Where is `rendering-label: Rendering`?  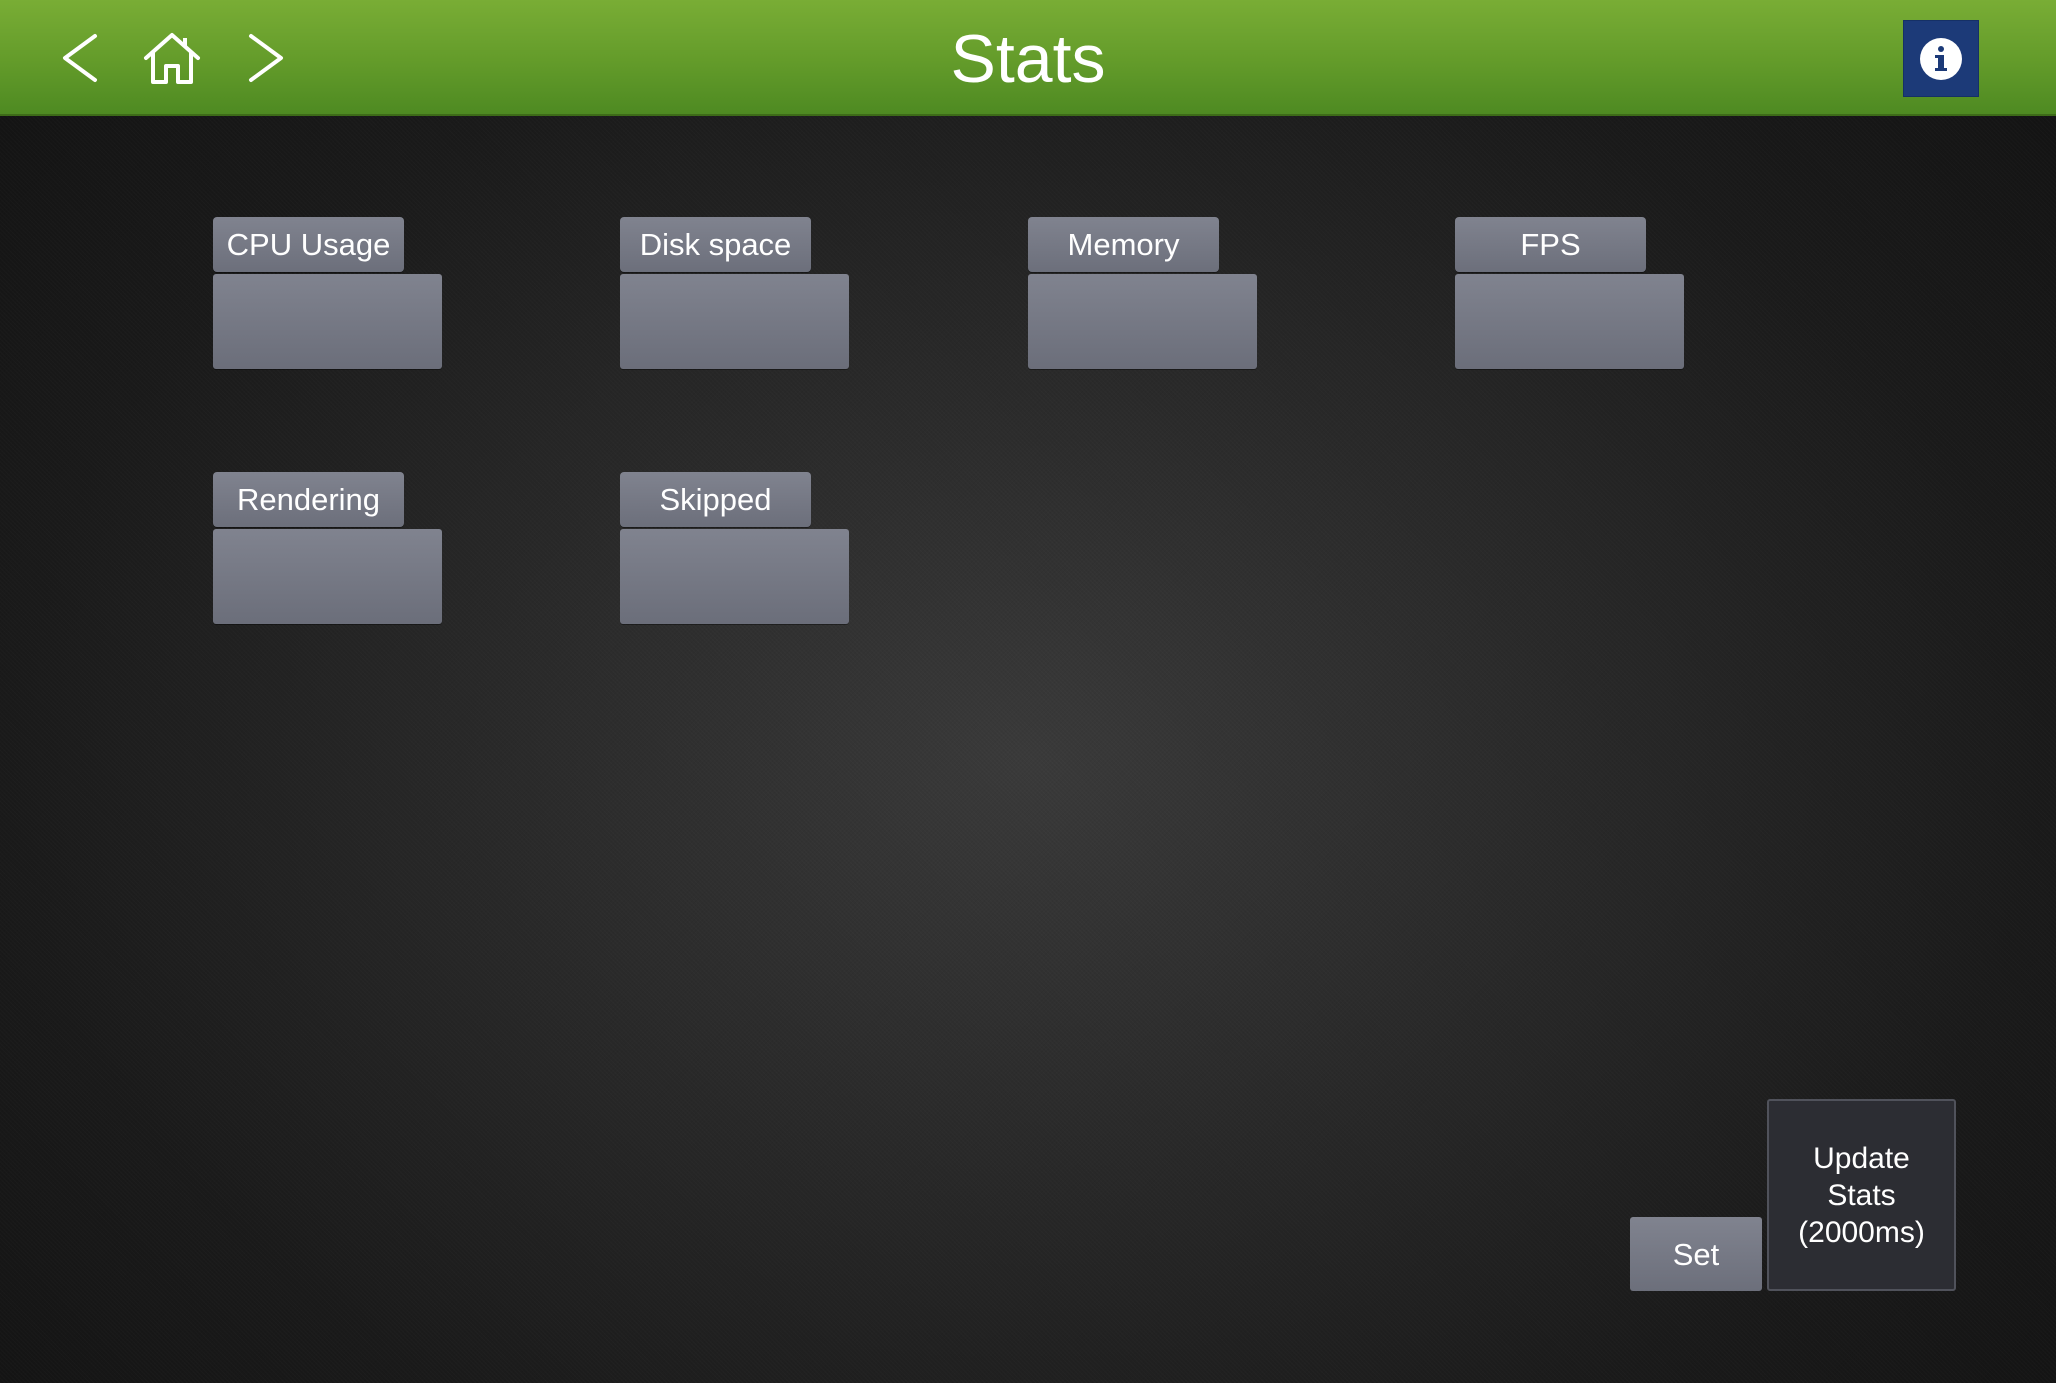 rendering-label: Rendering is located at coordinates (308, 499).